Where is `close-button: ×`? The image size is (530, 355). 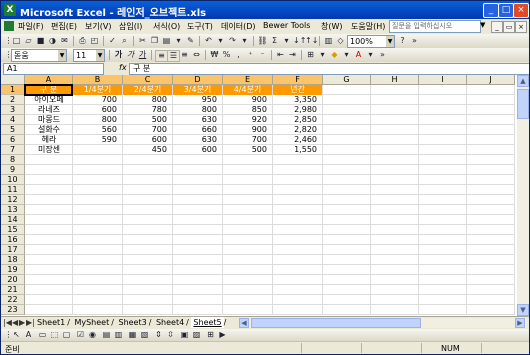 close-button: × is located at coordinates (521, 10).